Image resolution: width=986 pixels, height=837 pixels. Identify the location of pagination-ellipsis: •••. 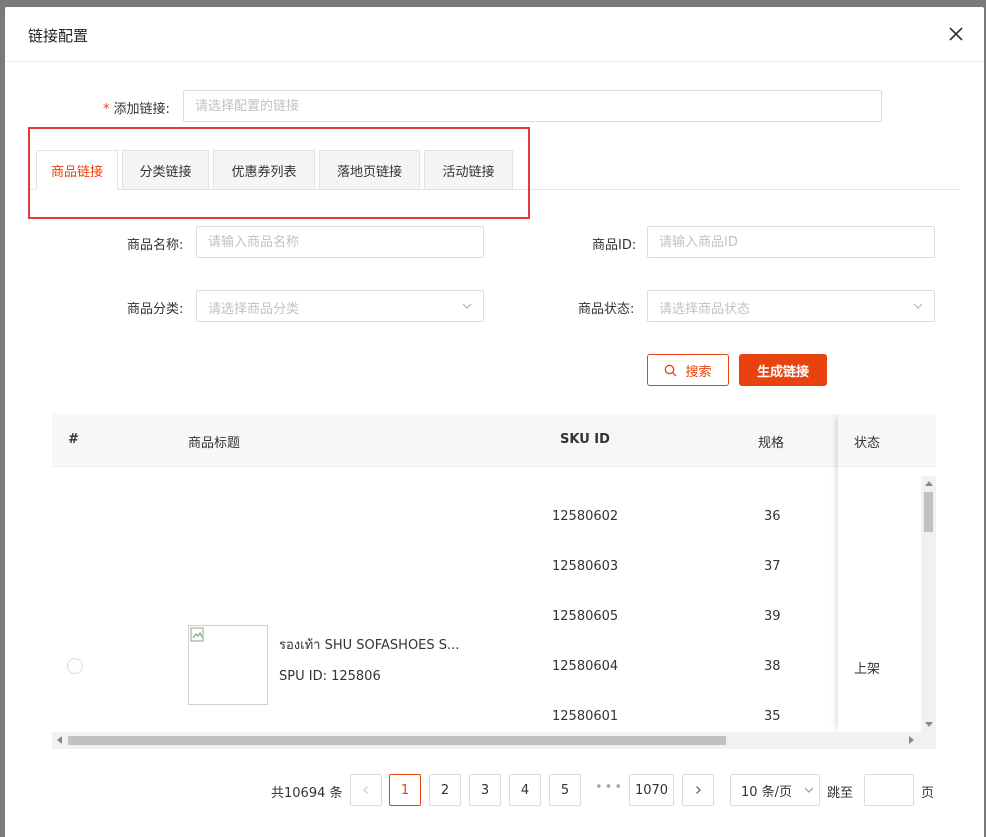
(609, 787).